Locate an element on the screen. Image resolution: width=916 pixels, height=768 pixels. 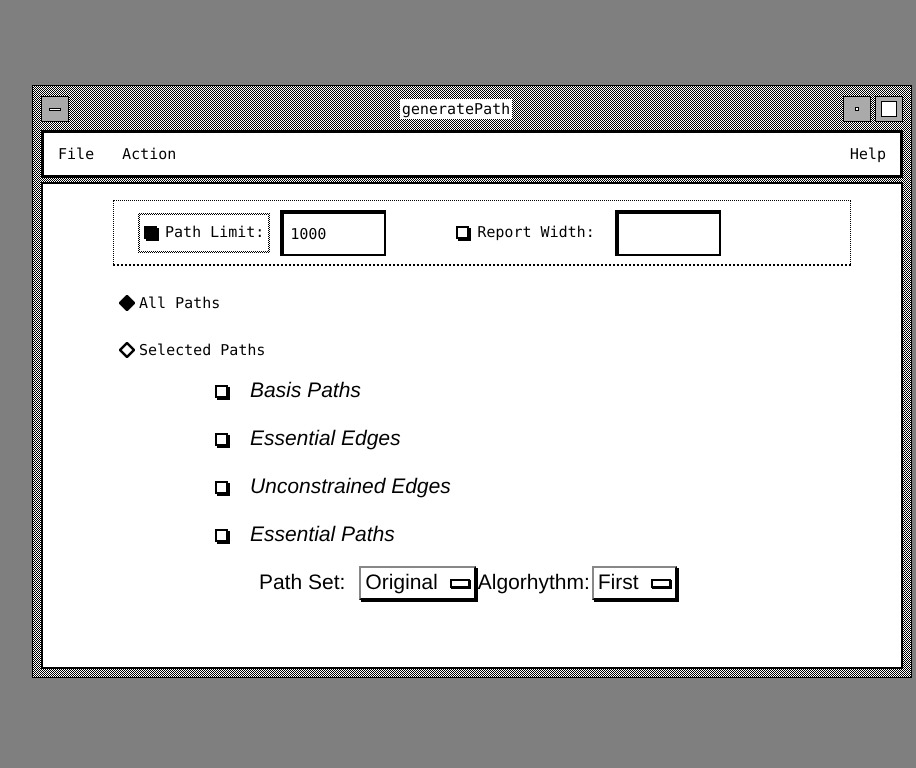
maximize-button is located at coordinates (889, 109).